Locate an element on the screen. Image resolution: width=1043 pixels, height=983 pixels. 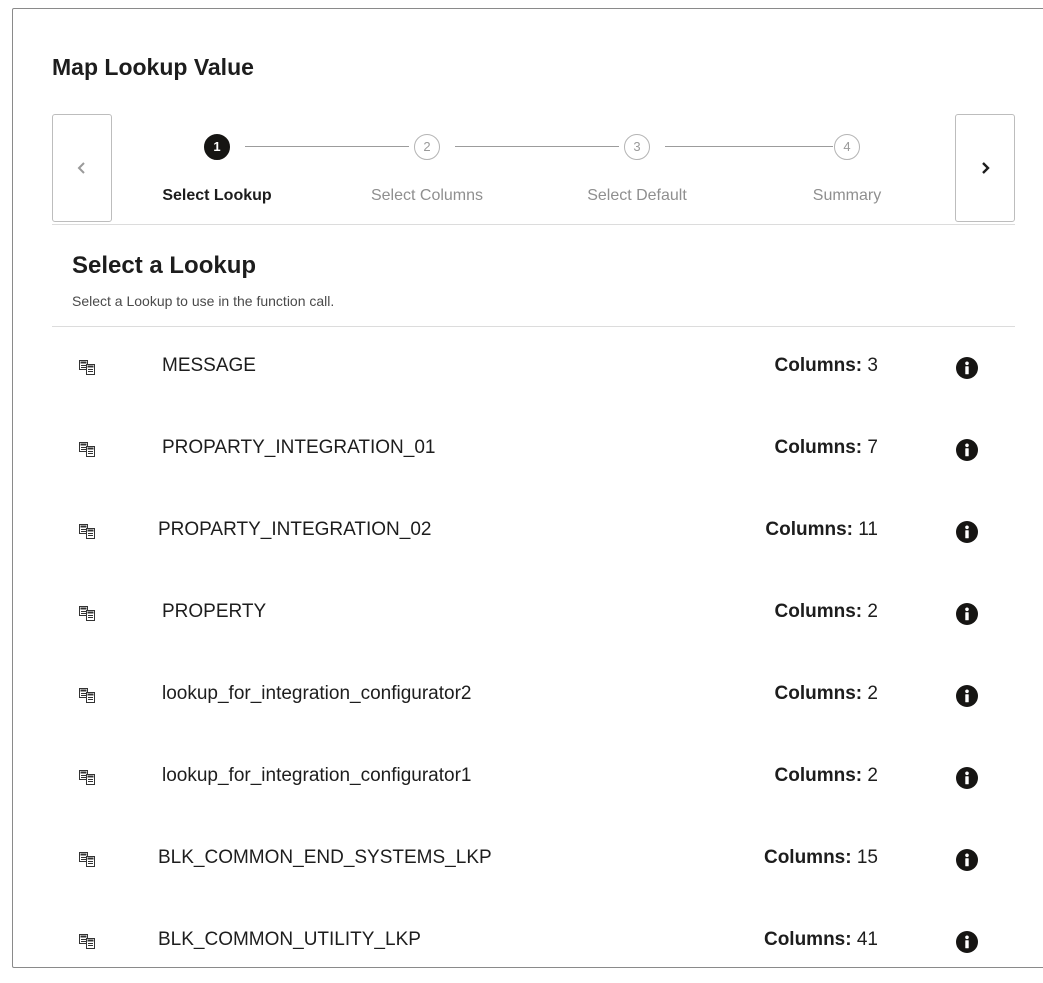
lookup-name: PROPERTY is located at coordinates (214, 611).